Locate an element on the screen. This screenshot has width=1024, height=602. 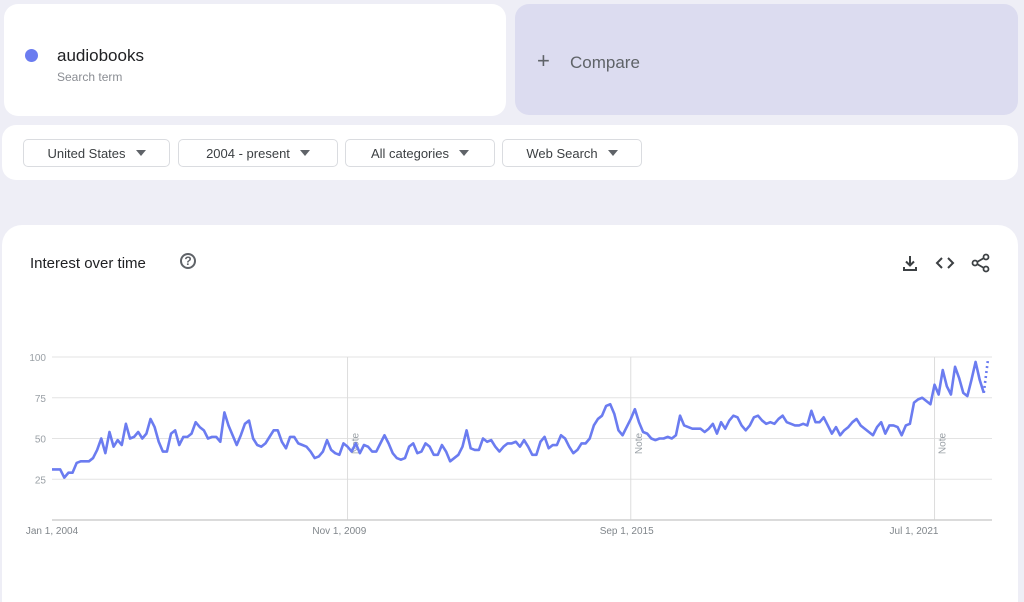
x-tick-label: Jan 1, 2004 is located at coordinates (52, 531).